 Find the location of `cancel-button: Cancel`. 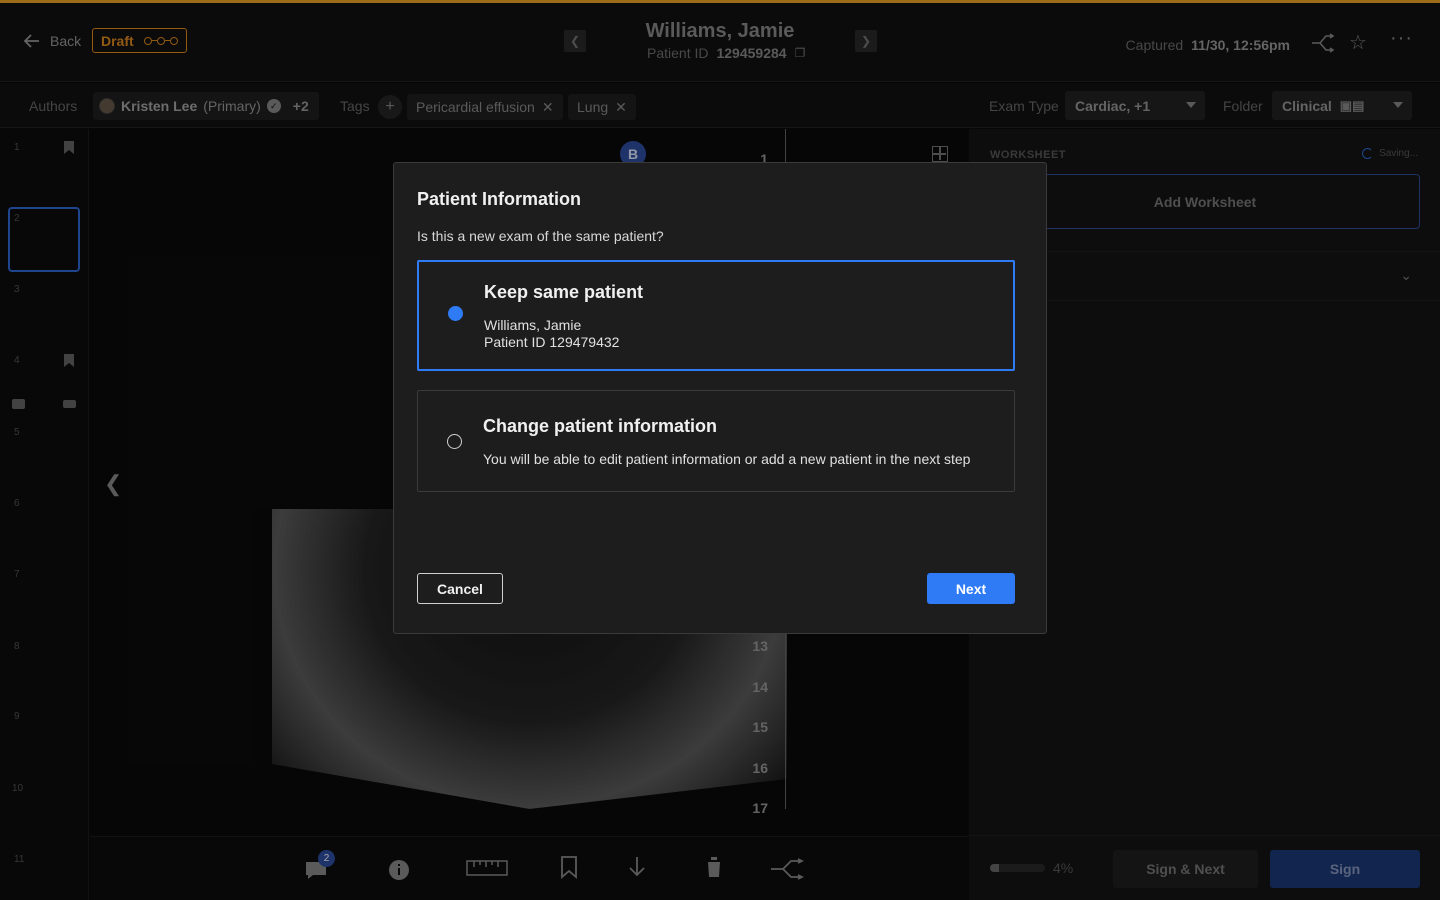

cancel-button: Cancel is located at coordinates (460, 588).